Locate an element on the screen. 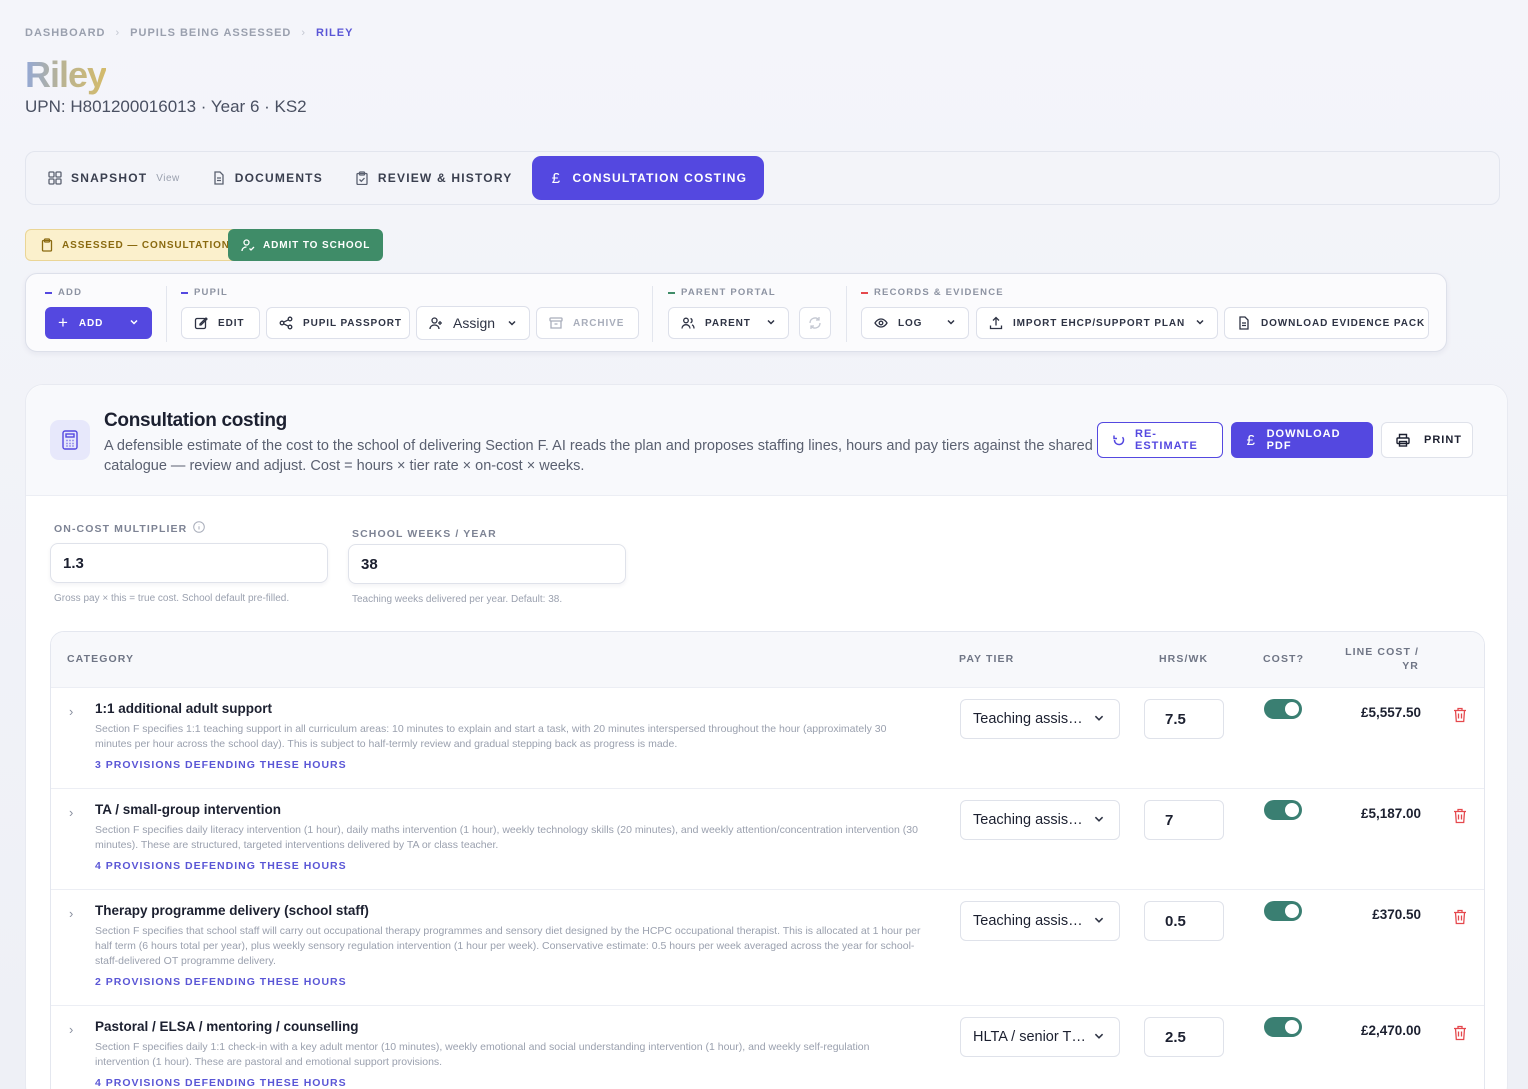 This screenshot has width=1528, height=1089. refresh-icon is located at coordinates (815, 323).